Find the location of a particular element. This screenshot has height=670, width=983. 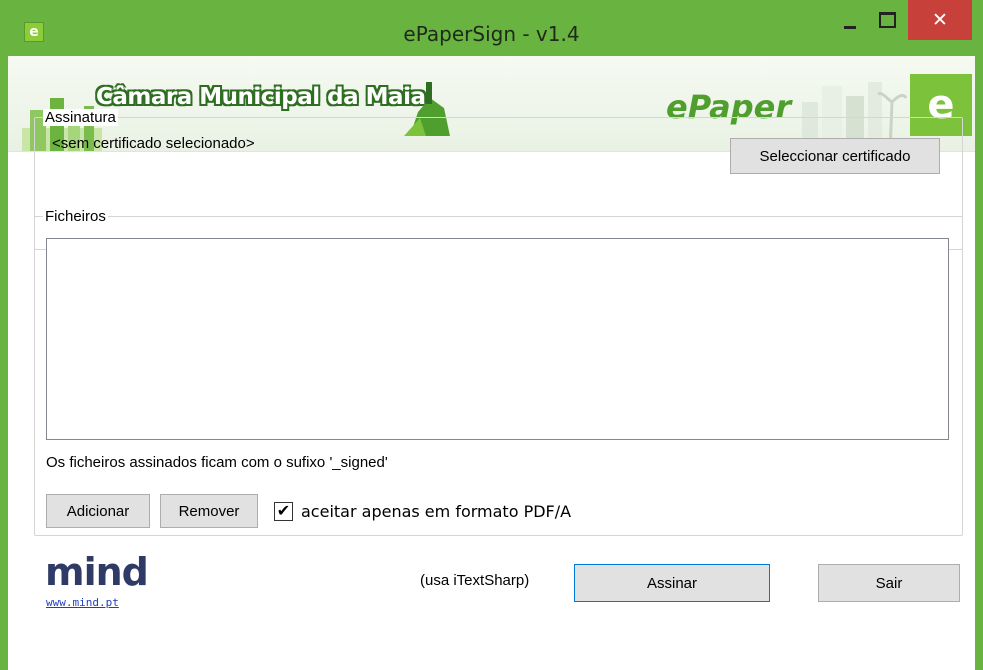

pdfa-only-option: ✔ aceitar apenas em formato PDF/A is located at coordinates (422, 511).